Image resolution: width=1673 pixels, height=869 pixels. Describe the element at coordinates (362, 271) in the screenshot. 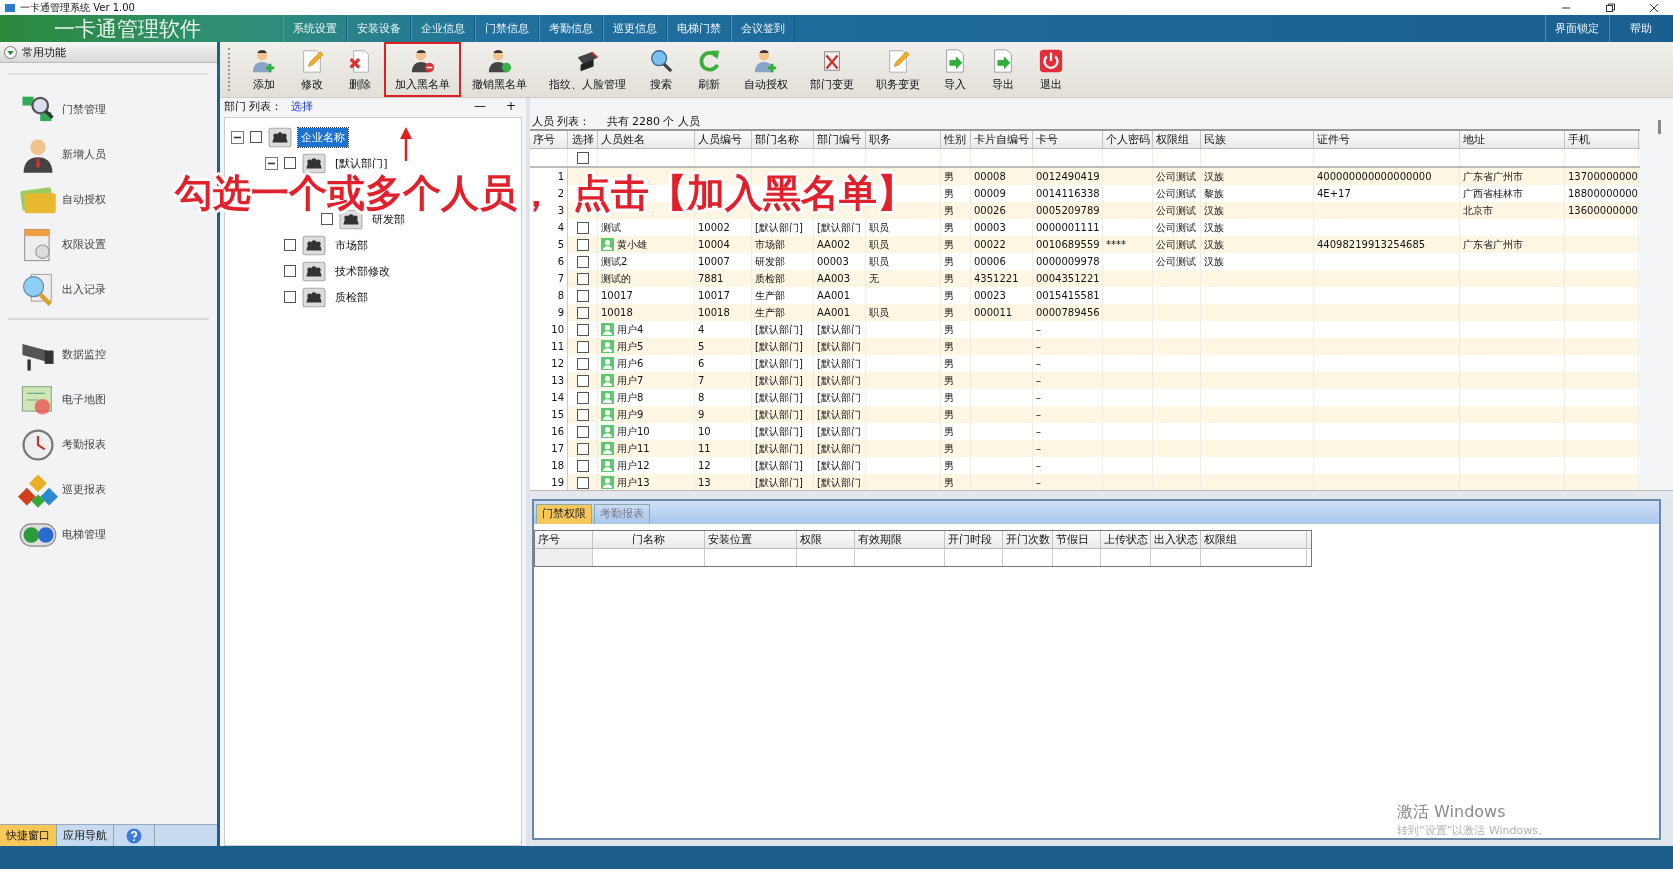

I see `tree-node: 技术部修改` at that location.